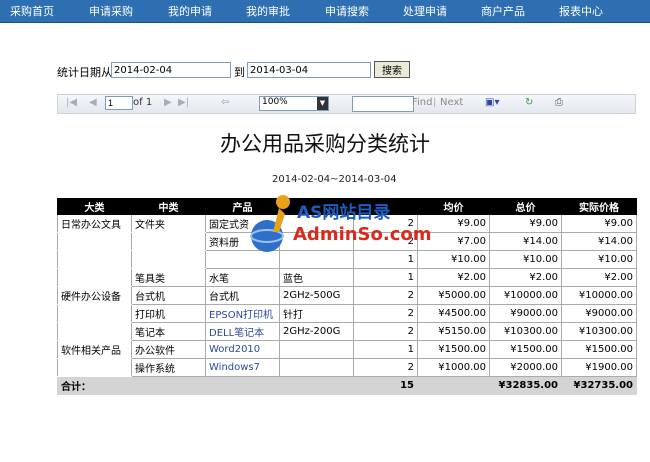 This screenshot has width=650, height=462. I want to click on watermark-text-en: AdminSo.com, so click(362, 234).